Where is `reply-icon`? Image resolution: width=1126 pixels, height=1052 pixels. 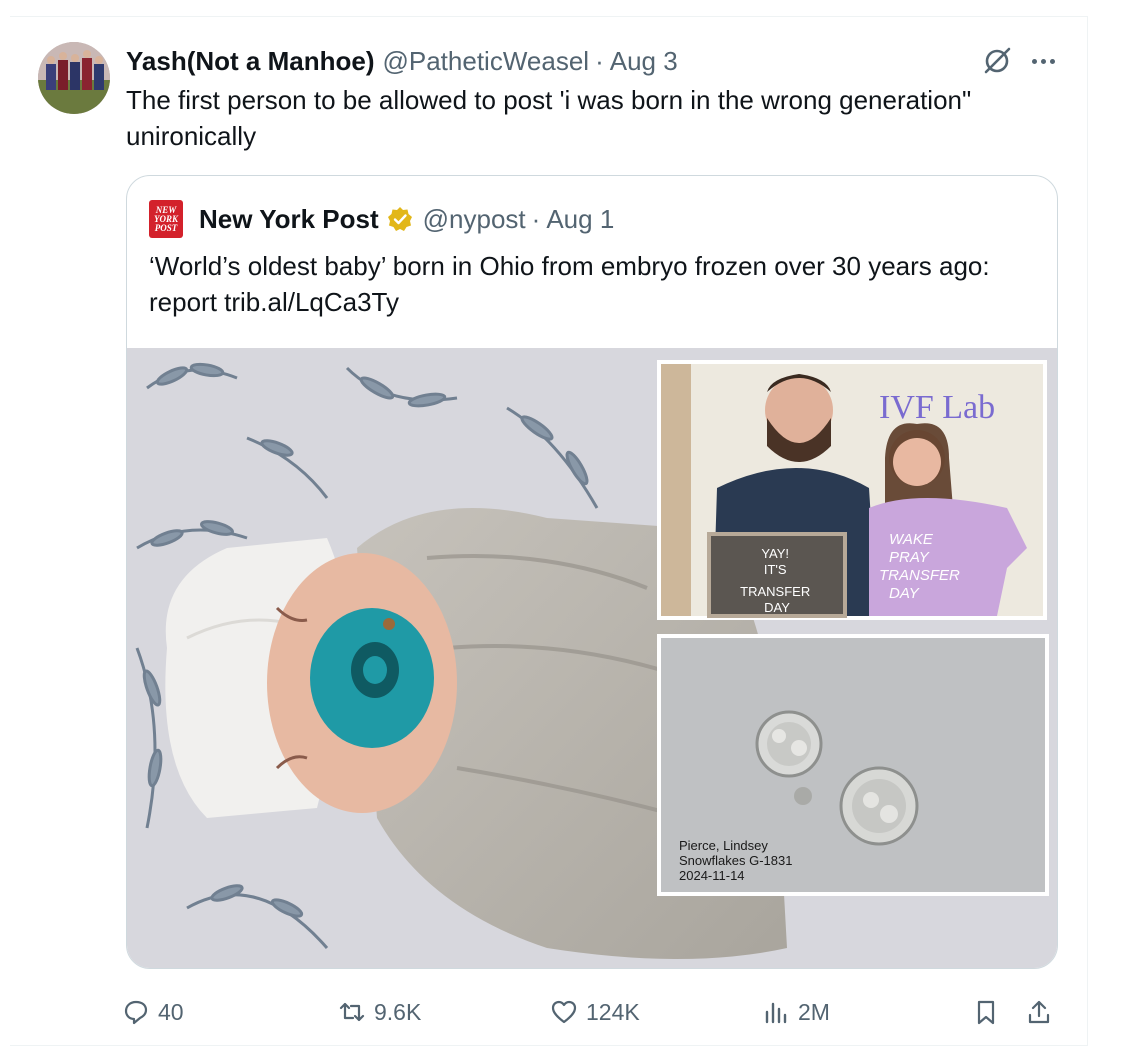 reply-icon is located at coordinates (136, 1012).